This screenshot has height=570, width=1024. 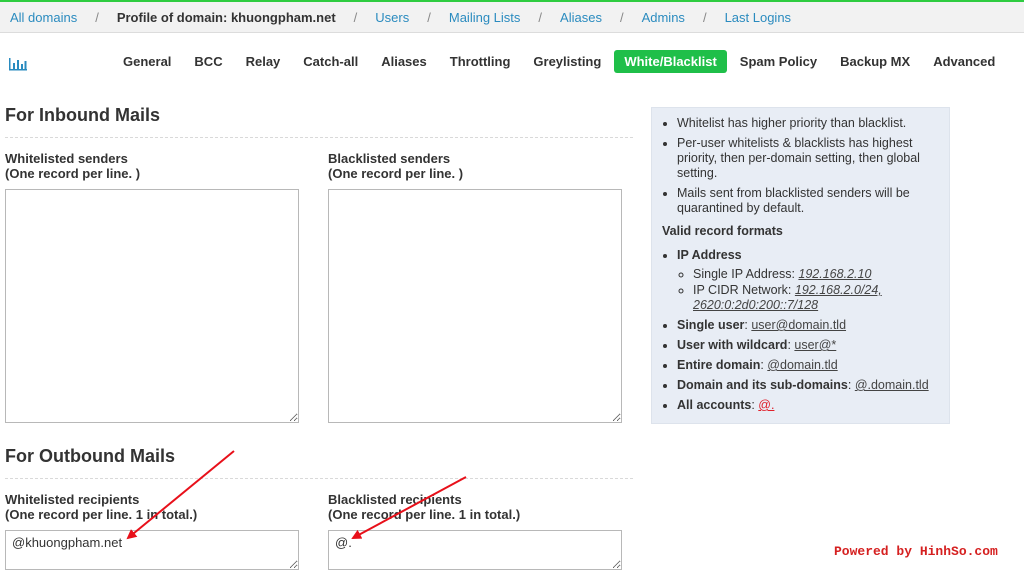 What do you see at coordinates (719, 365) in the screenshot?
I see `format-label: Entire domain` at bounding box center [719, 365].